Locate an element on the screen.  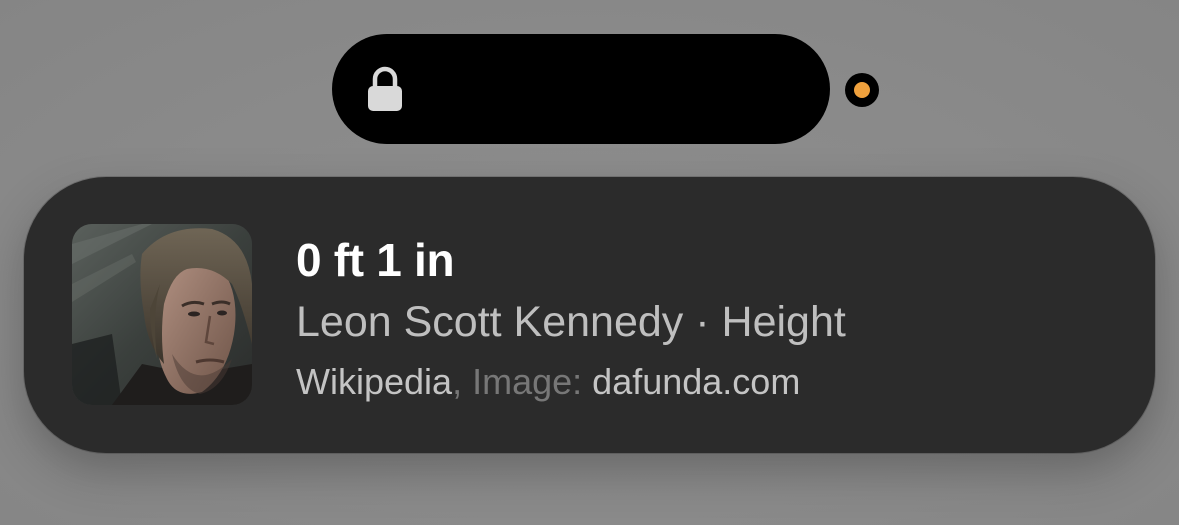
result-source-line: Wikipedia, Image: dafunda.com is located at coordinates (548, 382).